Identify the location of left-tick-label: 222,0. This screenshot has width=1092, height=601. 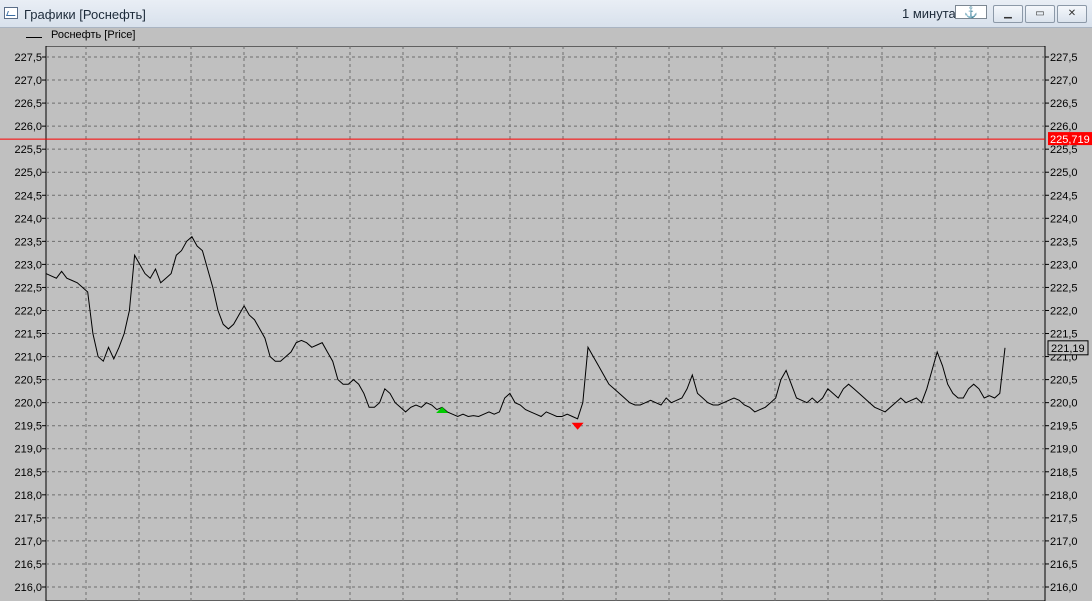
(28, 311).